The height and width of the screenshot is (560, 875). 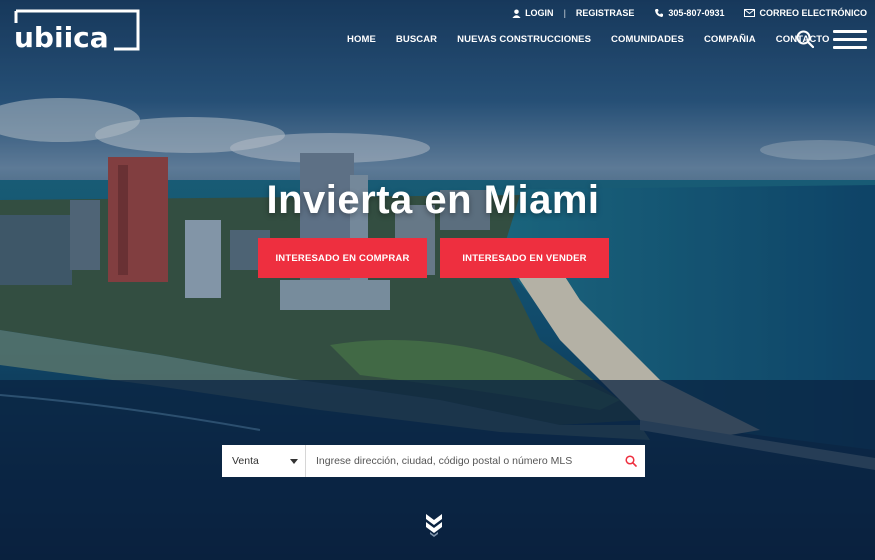 I want to click on account-links: LOGIN | REGISTRASE, so click(x=573, y=13).